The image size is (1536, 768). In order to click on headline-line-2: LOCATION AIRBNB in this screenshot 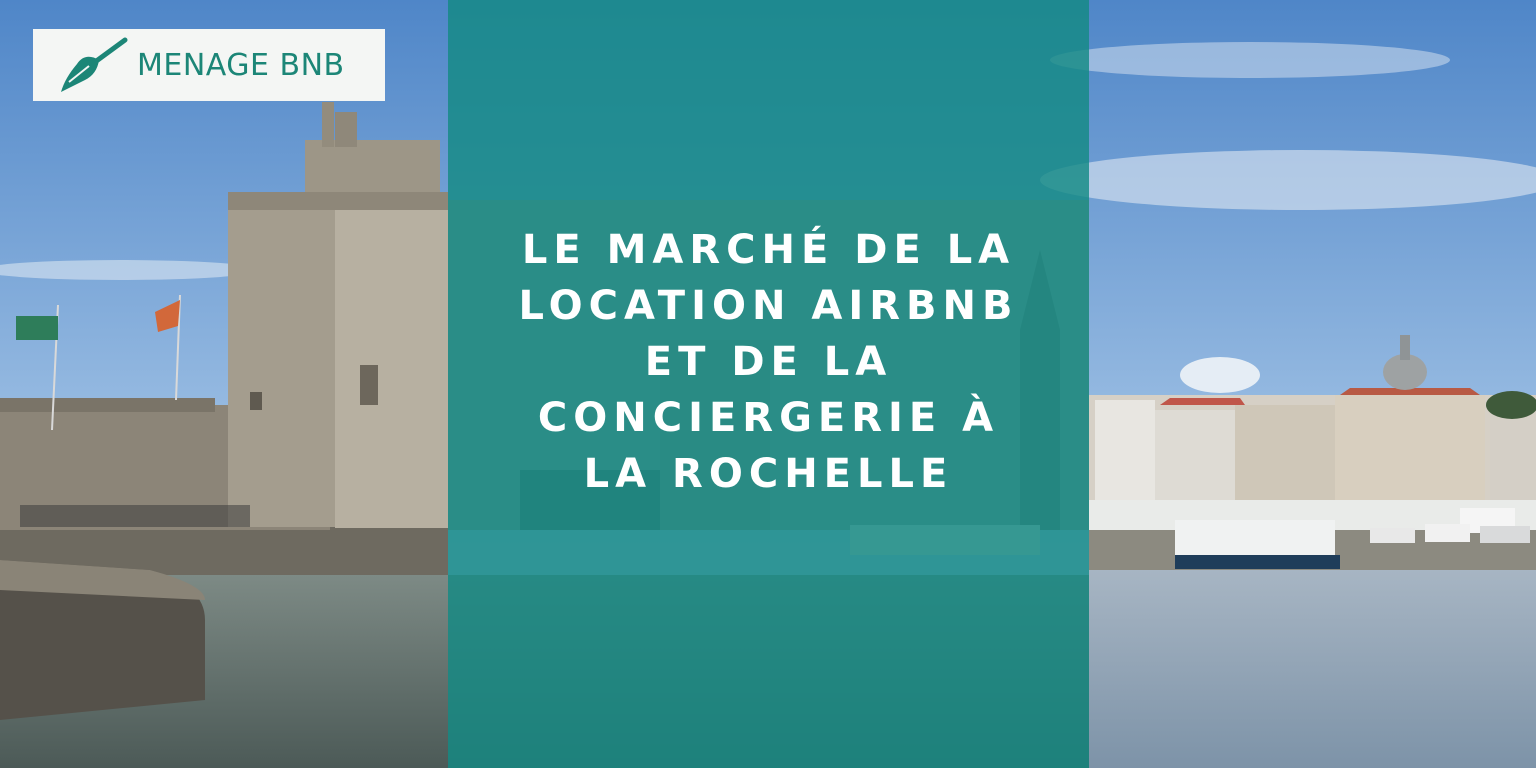, I will do `click(768, 306)`.